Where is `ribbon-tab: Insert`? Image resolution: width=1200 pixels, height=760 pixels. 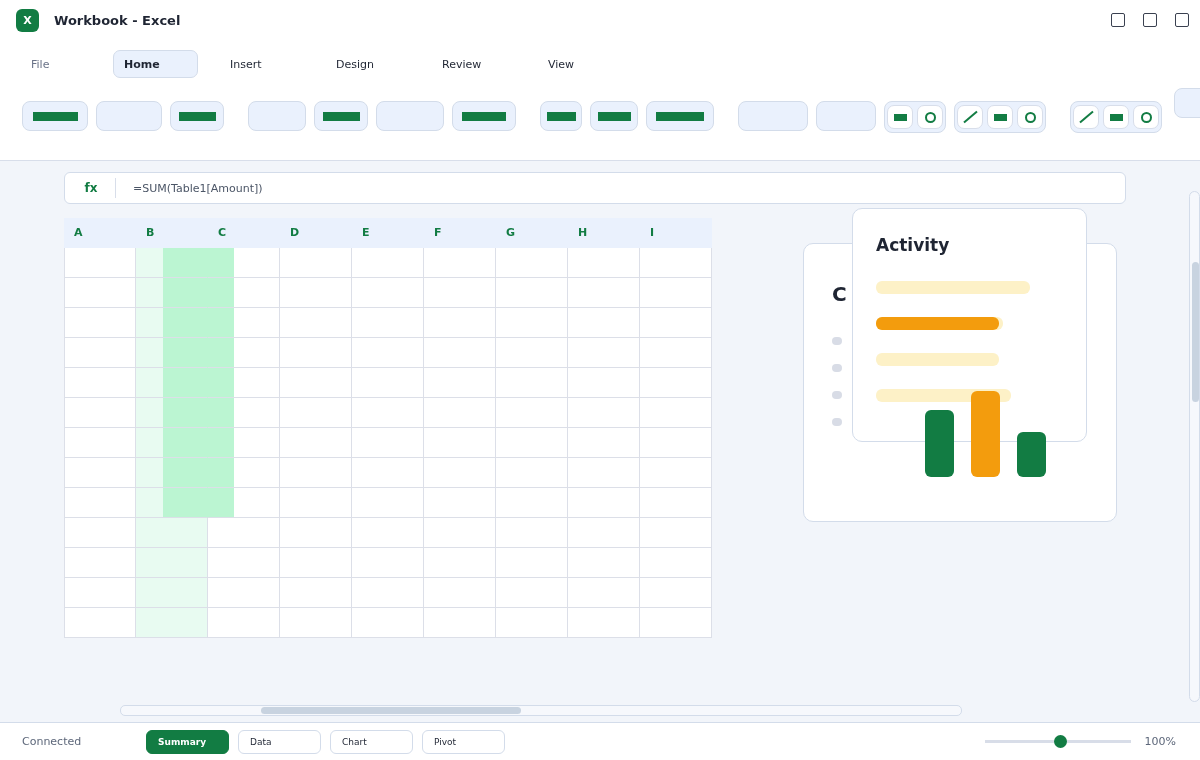
ribbon-tab: Insert is located at coordinates (261, 64).